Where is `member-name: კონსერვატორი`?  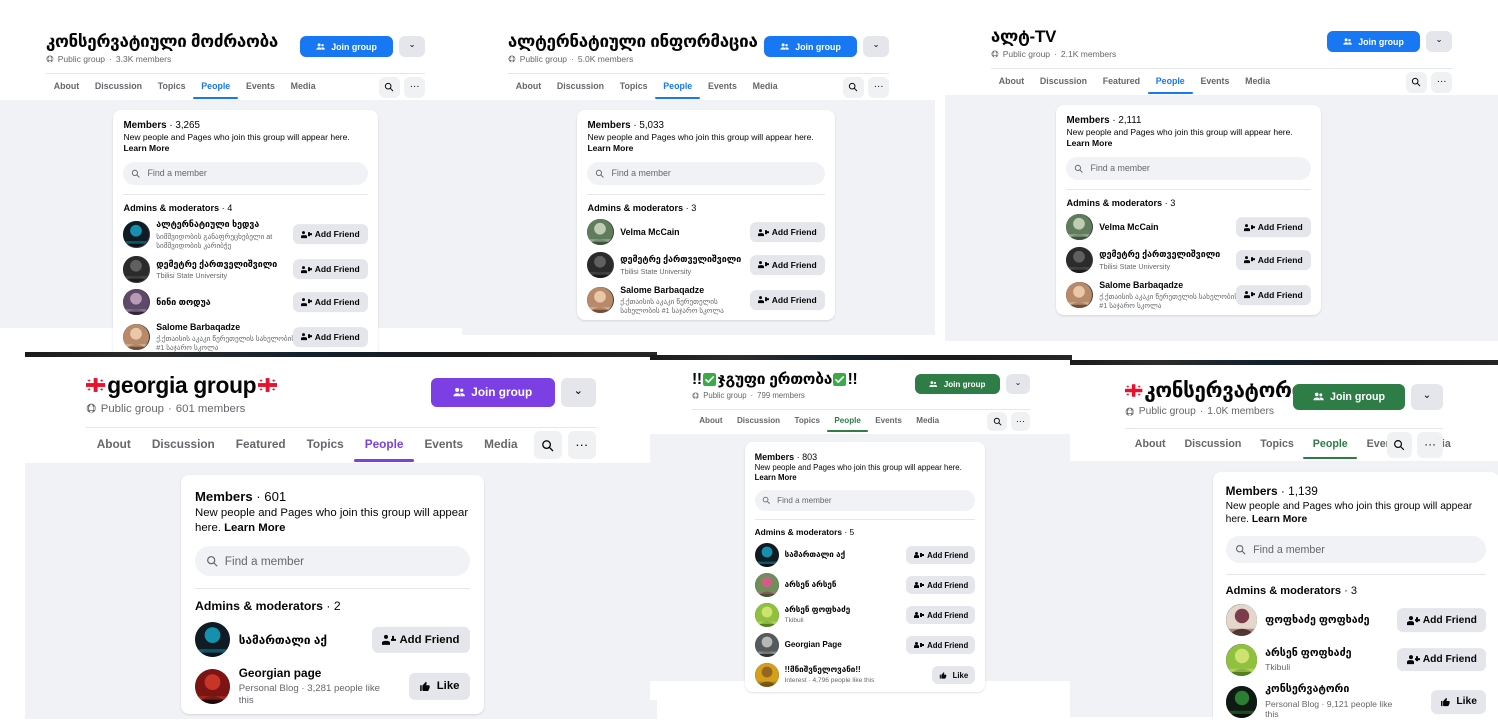
member-name: კონსერვატორი is located at coordinates (1336, 689).